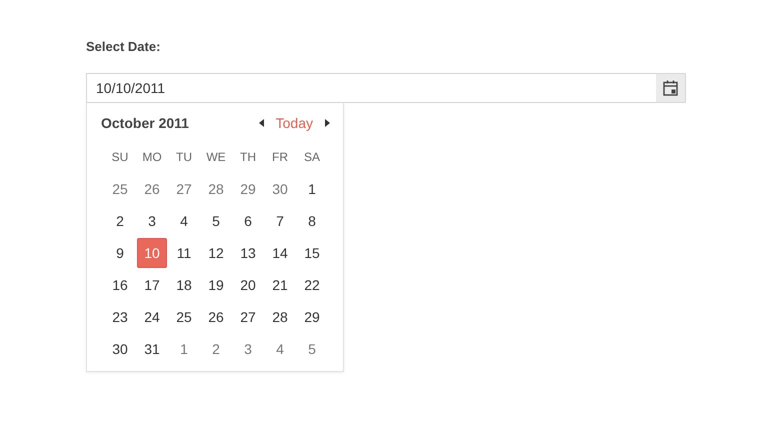 This screenshot has height=440, width=770. I want to click on calendar-day: 13, so click(248, 253).